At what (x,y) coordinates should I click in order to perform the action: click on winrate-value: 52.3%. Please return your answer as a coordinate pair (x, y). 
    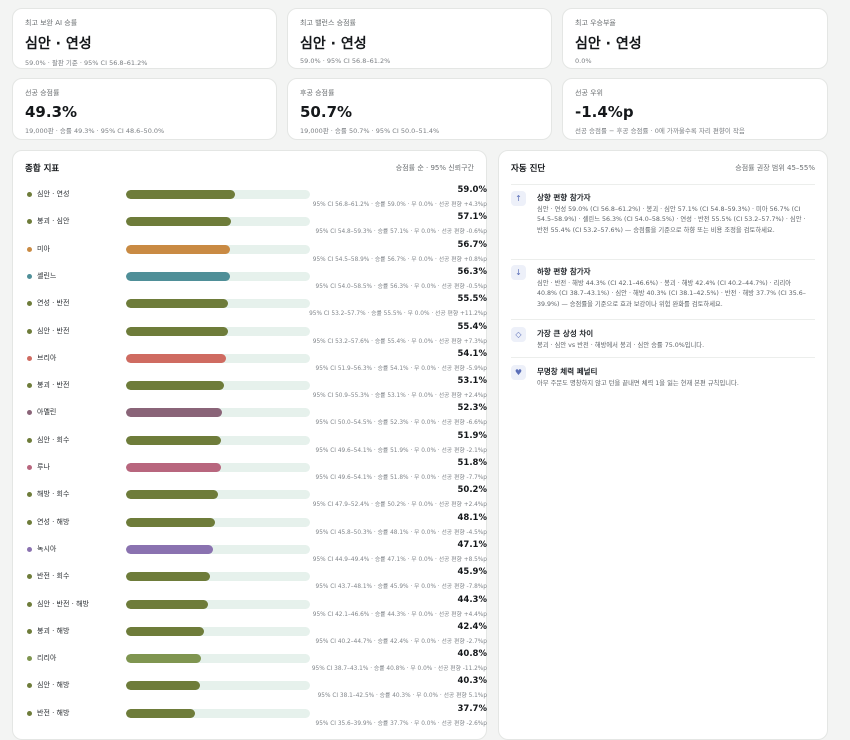
    Looking at the image, I should click on (472, 408).